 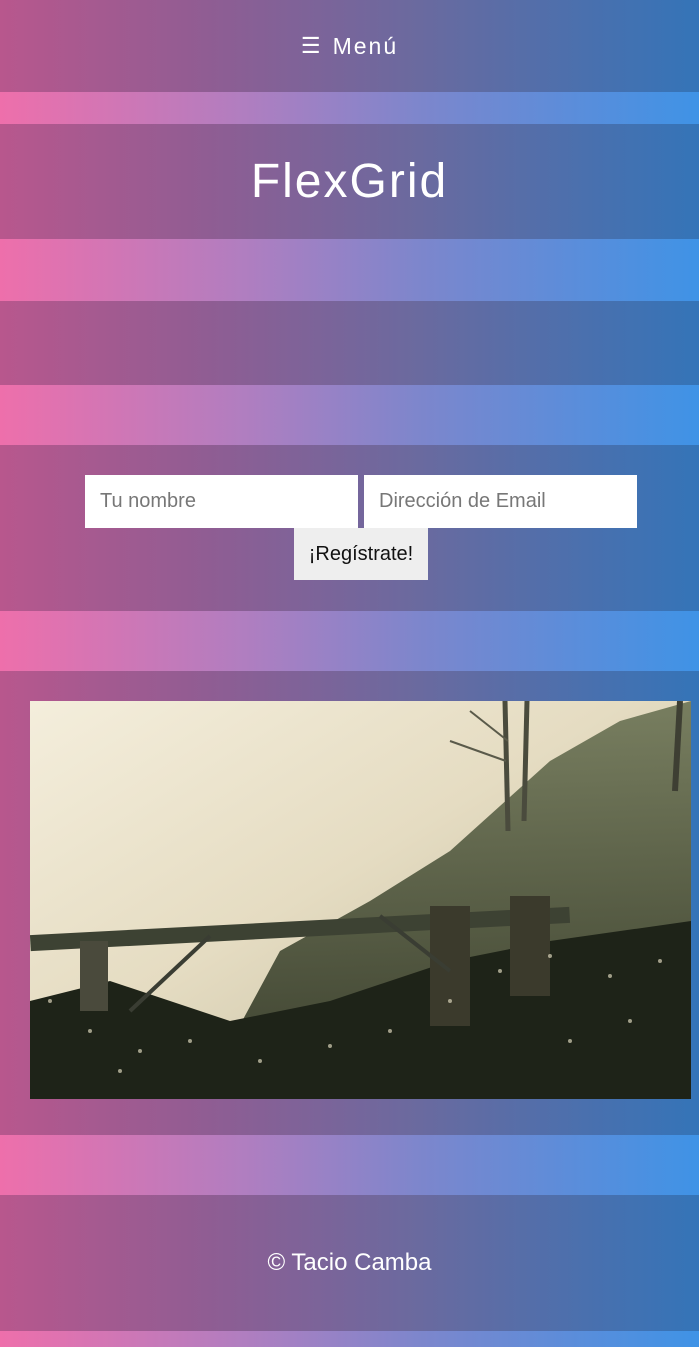 I want to click on hamburger-icon: ☰, so click(x=310, y=45).